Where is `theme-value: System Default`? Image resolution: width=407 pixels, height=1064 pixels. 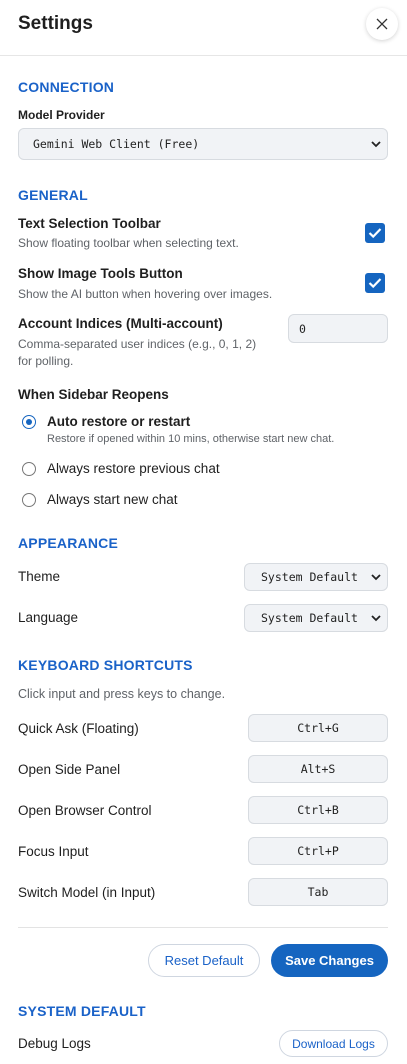 theme-value: System Default is located at coordinates (309, 577).